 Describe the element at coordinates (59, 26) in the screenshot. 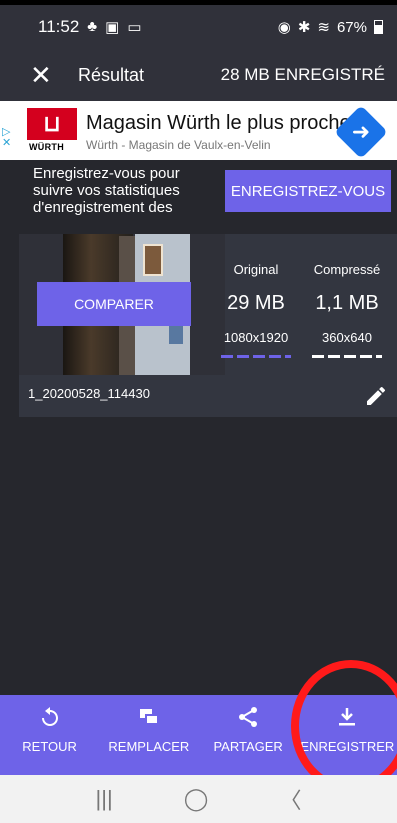

I see `status-time: 11:52` at that location.